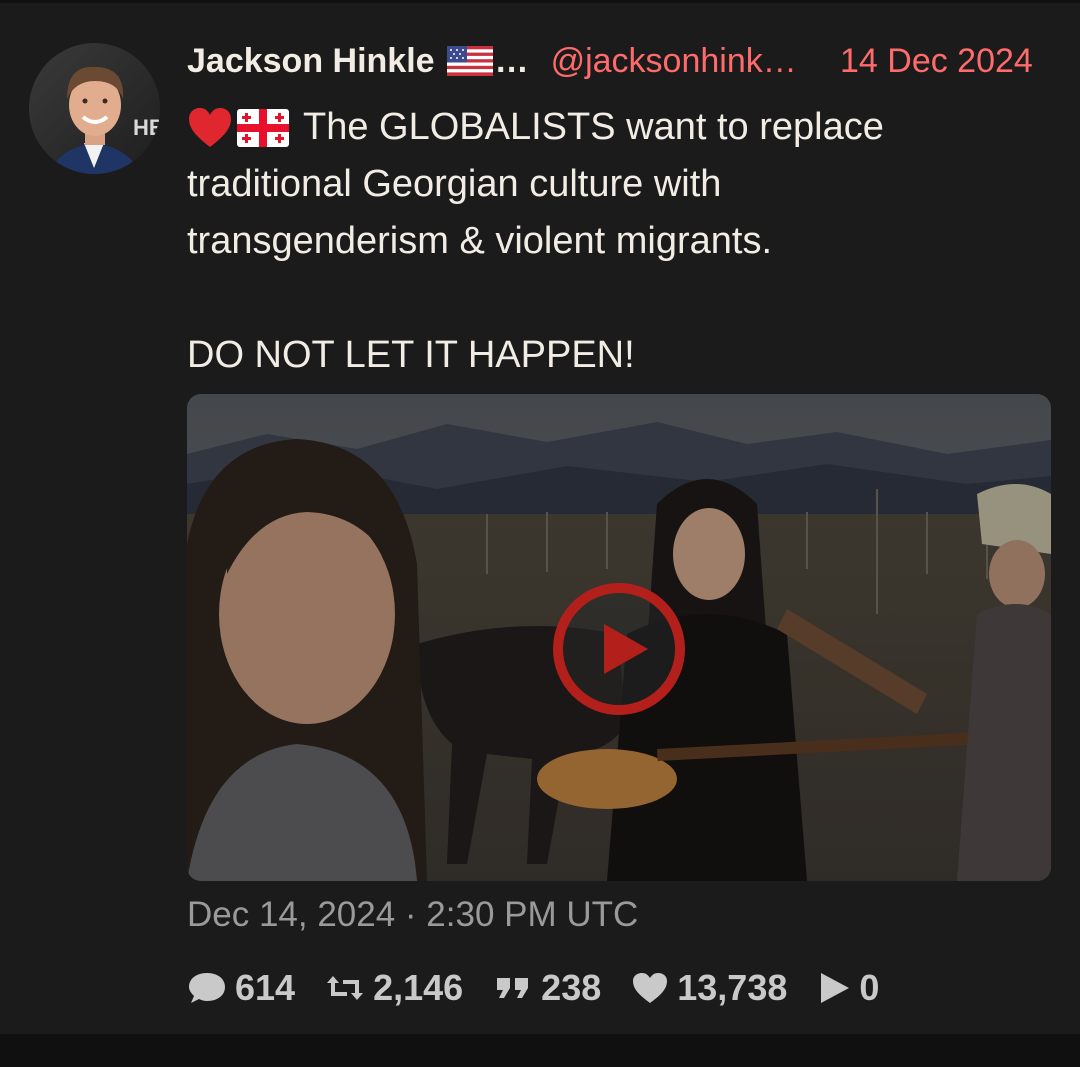  What do you see at coordinates (732, 987) in the screenshot?
I see `likes-count: 13,738` at bounding box center [732, 987].